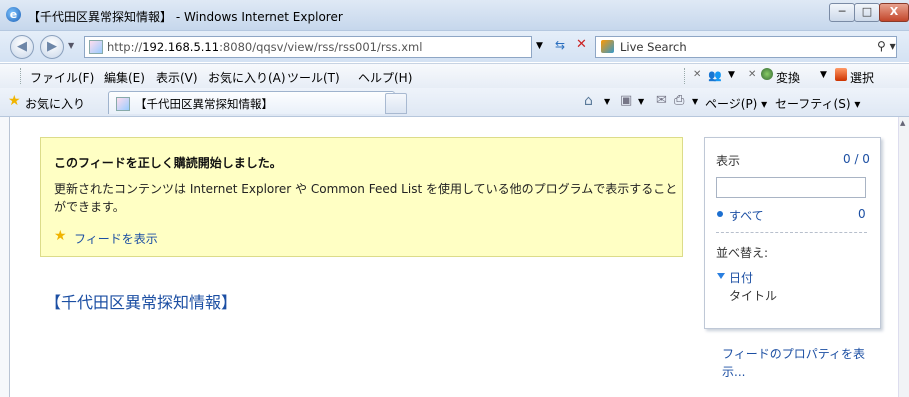  Describe the element at coordinates (52, 47) in the screenshot. I see `forward-button: ▶` at that location.